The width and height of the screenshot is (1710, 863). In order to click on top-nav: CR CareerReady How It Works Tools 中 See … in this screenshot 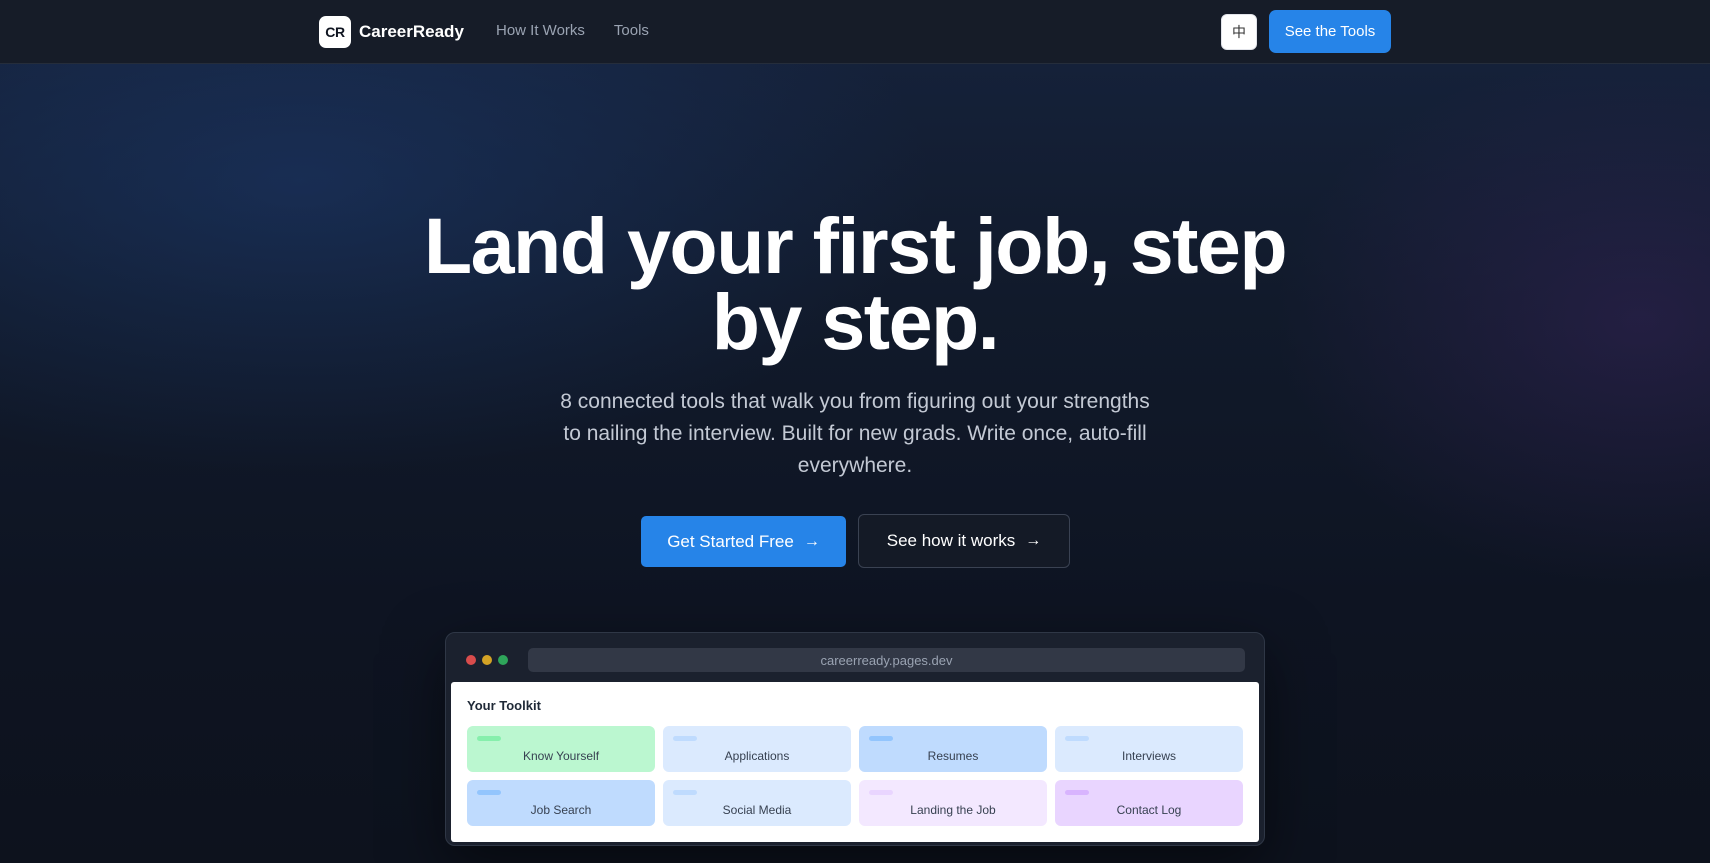, I will do `click(855, 32)`.